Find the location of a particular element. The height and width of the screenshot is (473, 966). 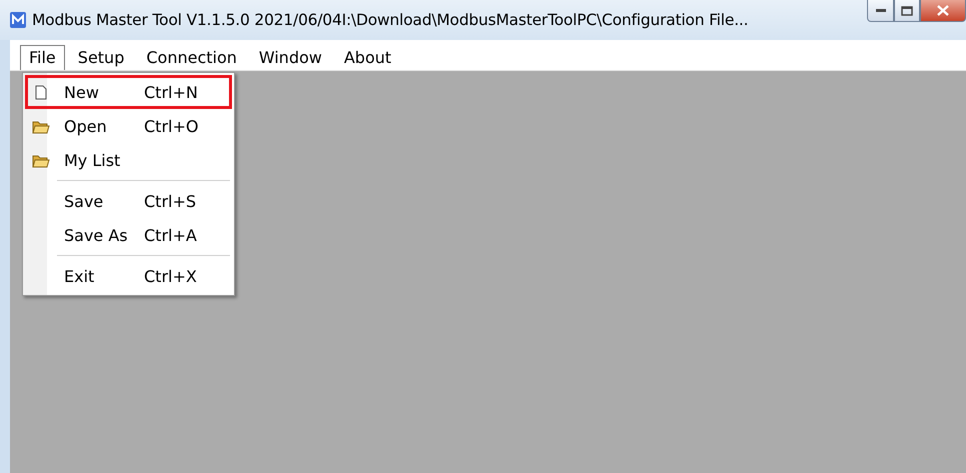

close-button is located at coordinates (943, 11).